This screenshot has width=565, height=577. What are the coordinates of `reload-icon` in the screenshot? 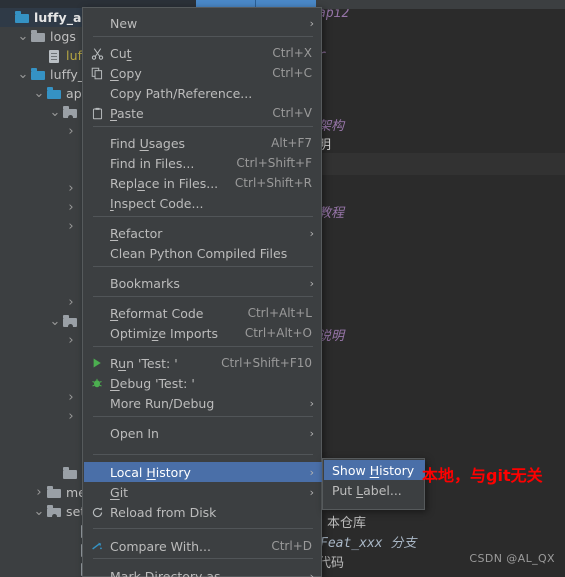 It's located at (97, 512).